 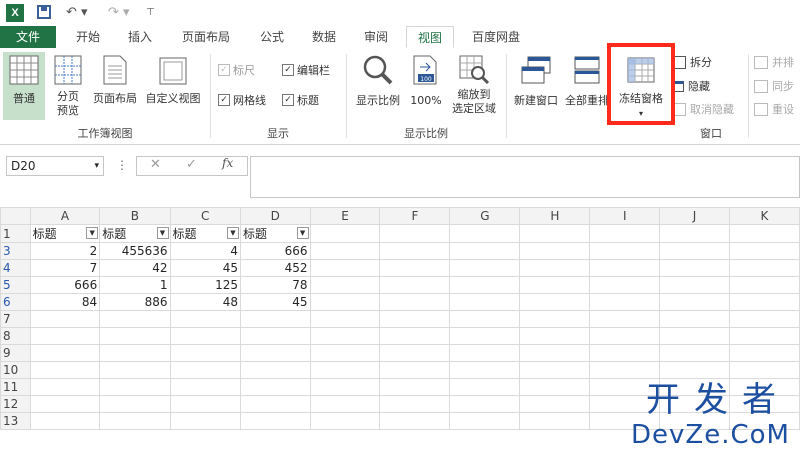 What do you see at coordinates (345, 216) in the screenshot?
I see `column-header: E` at bounding box center [345, 216].